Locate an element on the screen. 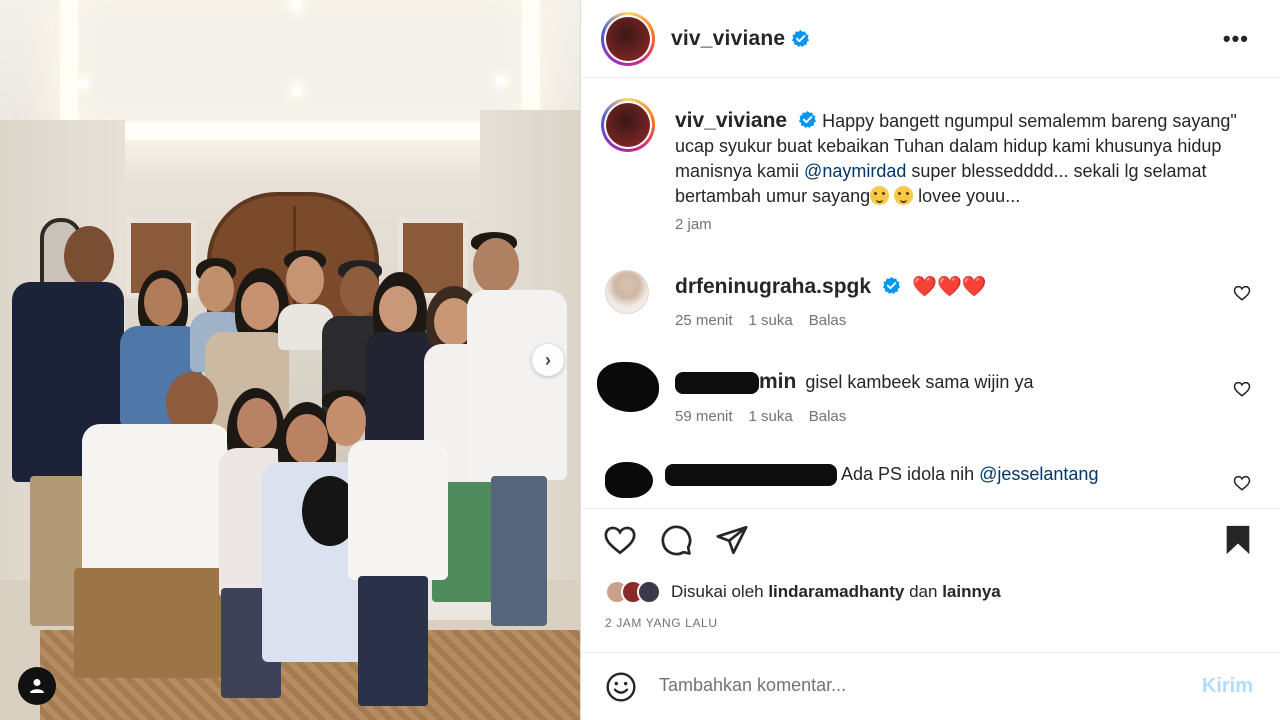  author-avatar is located at coordinates (628, 38).